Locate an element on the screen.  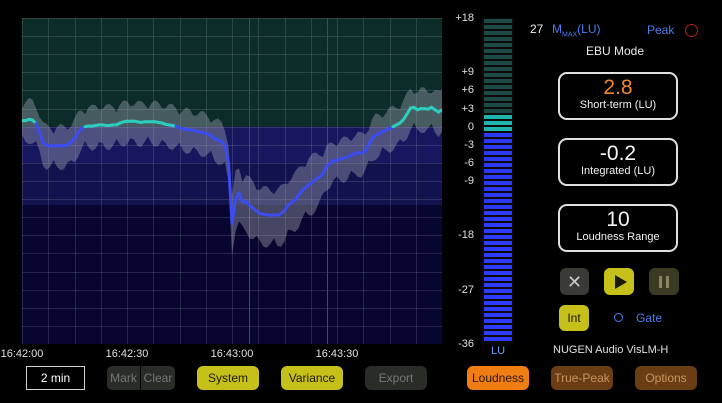
mmax-value: 27 is located at coordinates (537, 29).